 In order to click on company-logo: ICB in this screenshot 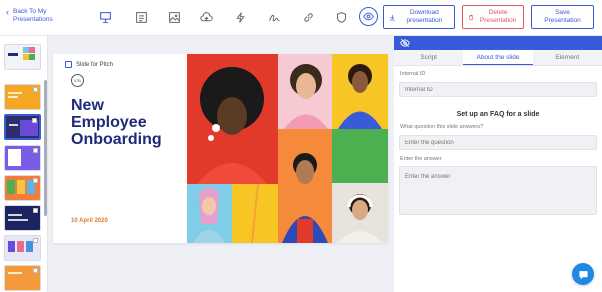, I will do `click(77, 80)`.